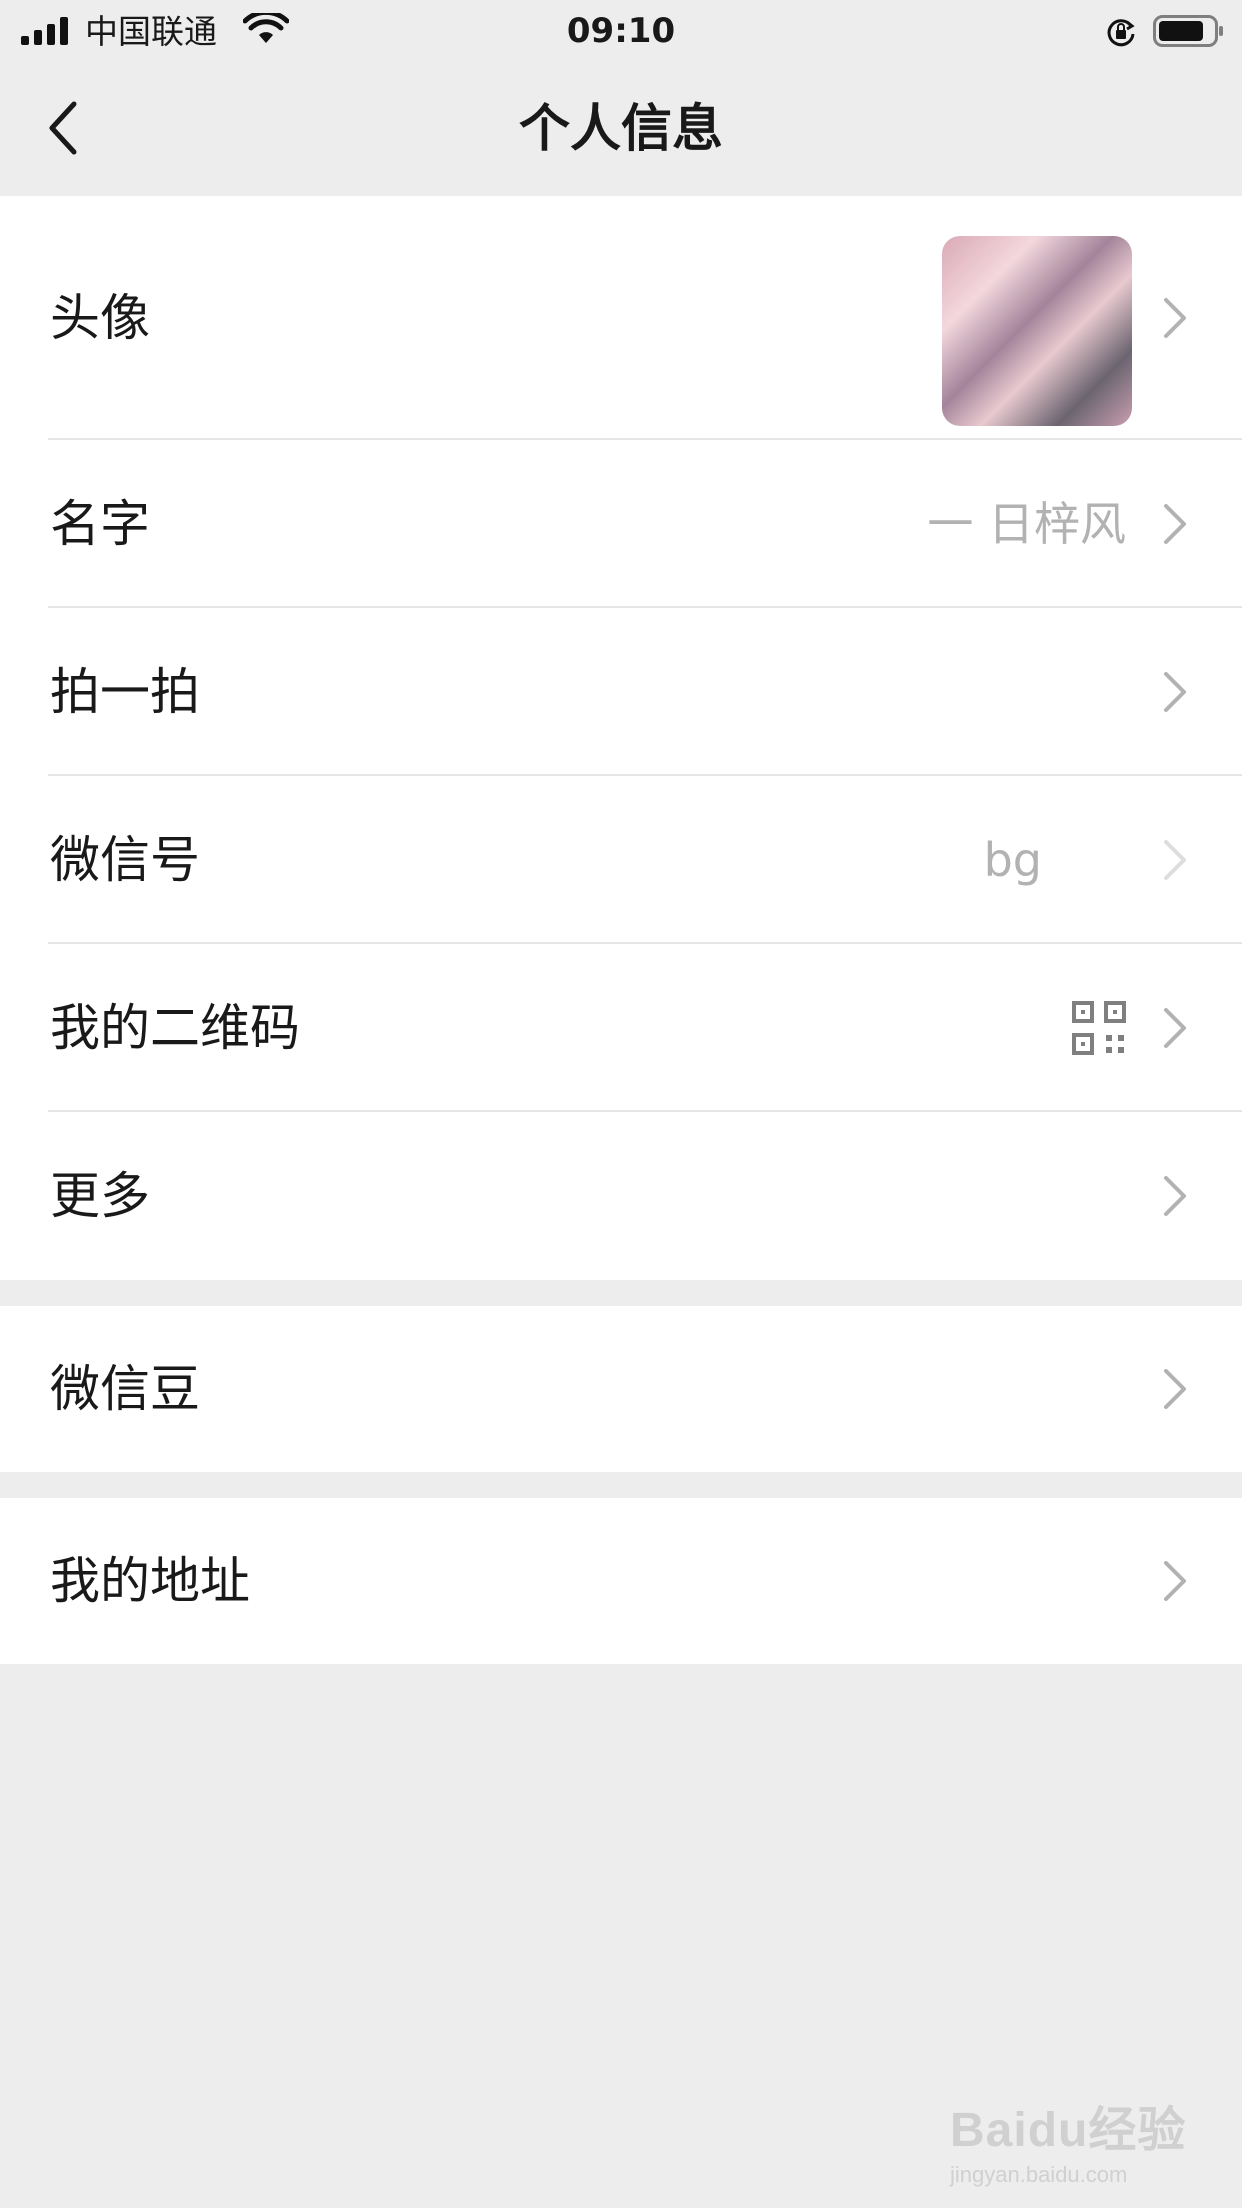  I want to click on navigation-bar: 个人信息, so click(621, 129).